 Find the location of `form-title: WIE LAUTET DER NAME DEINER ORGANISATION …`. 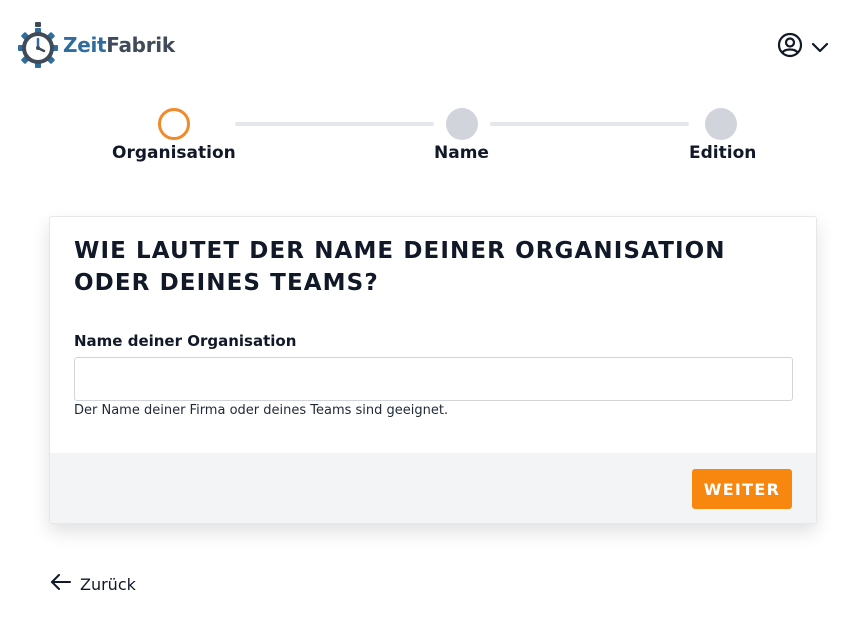

form-title: WIE LAUTET DER NAME DEINER ORGANISATION … is located at coordinates (400, 267).